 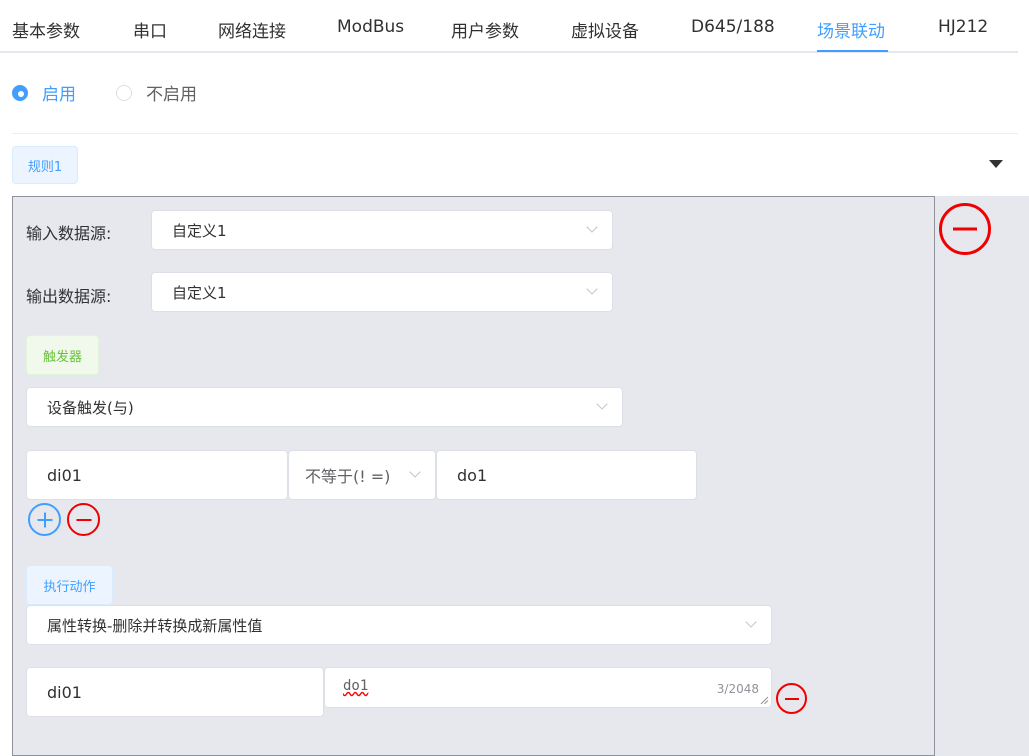 I want to click on remove-rule-button, so click(x=965, y=229).